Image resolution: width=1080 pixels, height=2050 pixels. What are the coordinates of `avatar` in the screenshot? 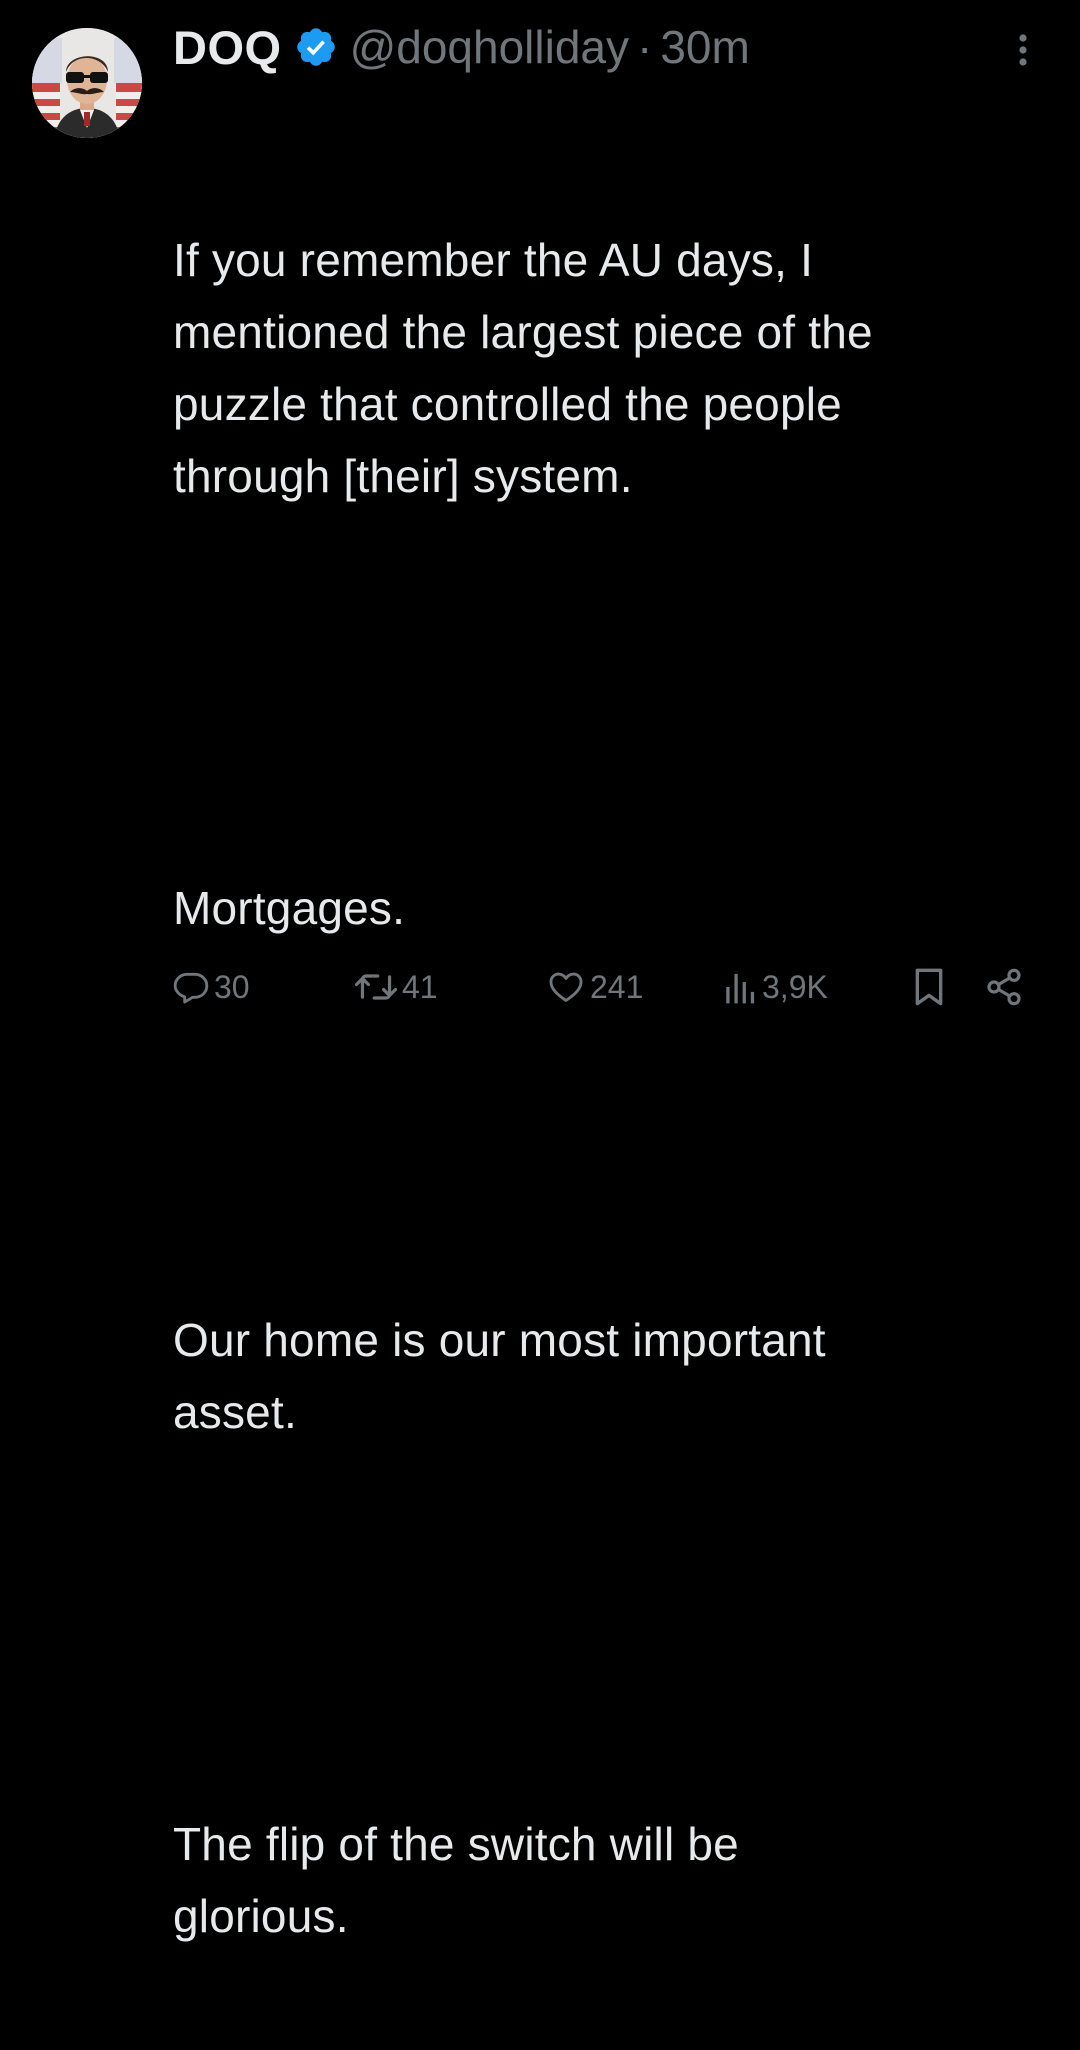 It's located at (87, 83).